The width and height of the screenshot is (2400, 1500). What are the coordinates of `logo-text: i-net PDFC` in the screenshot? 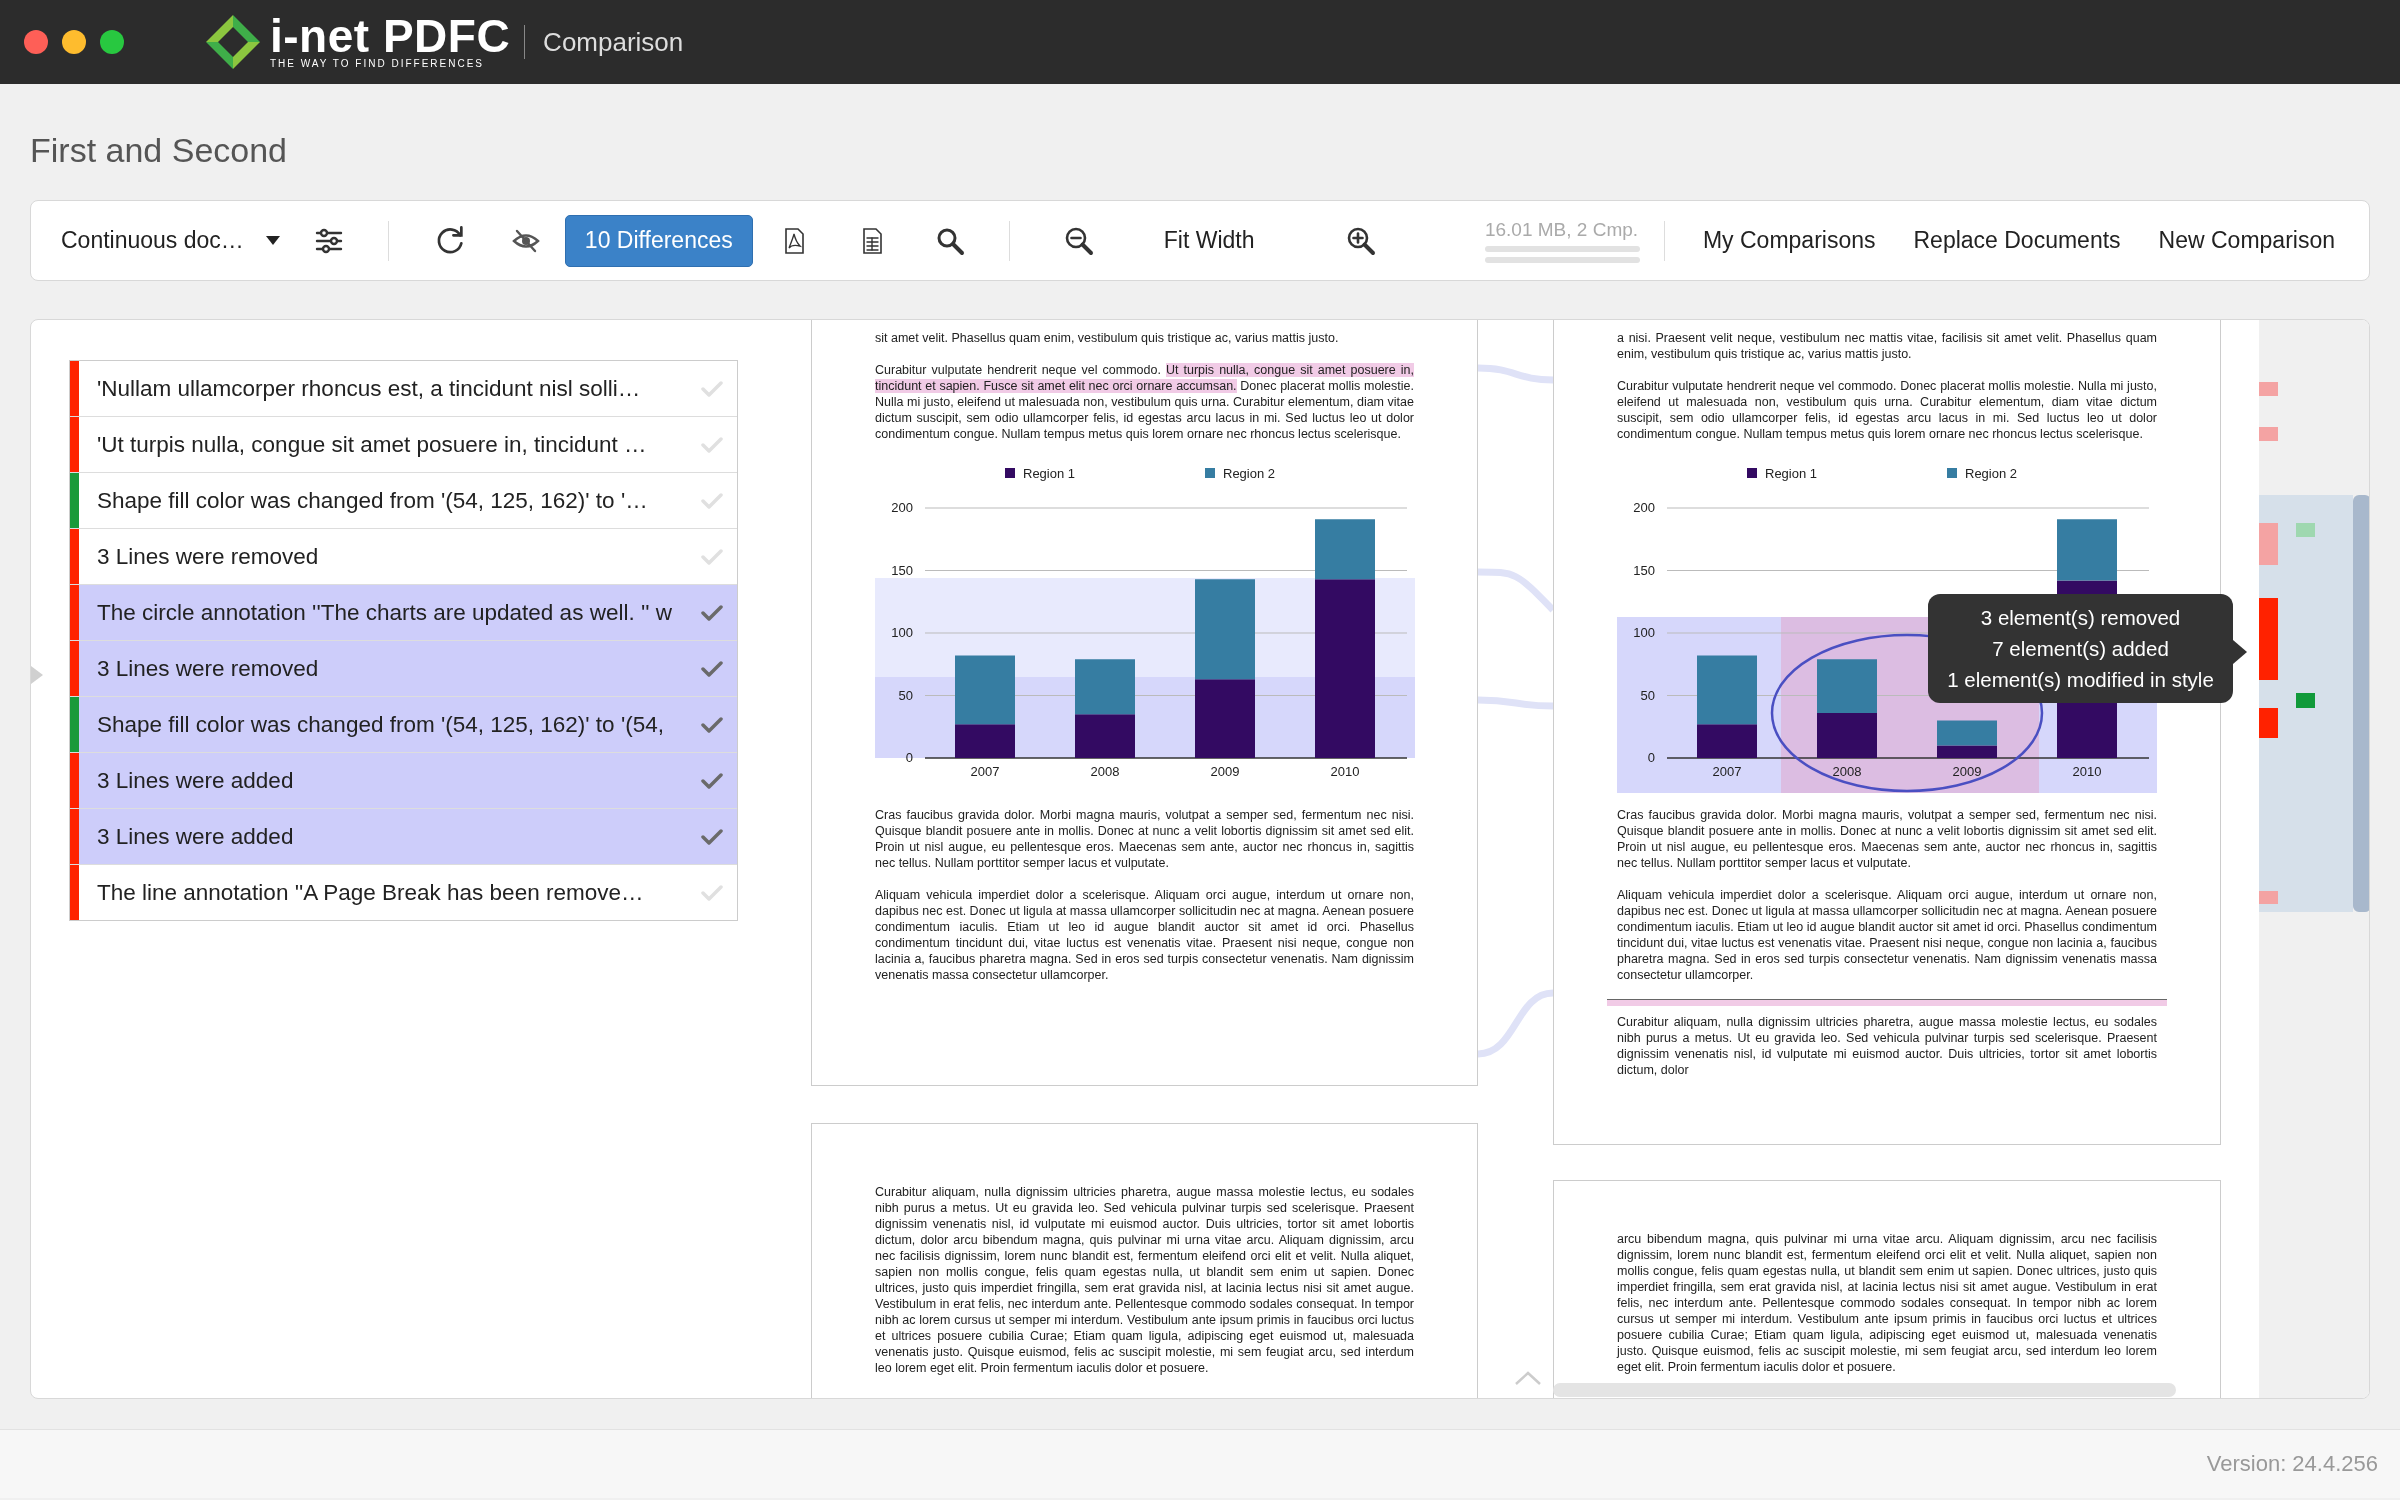 It's located at (390, 36).